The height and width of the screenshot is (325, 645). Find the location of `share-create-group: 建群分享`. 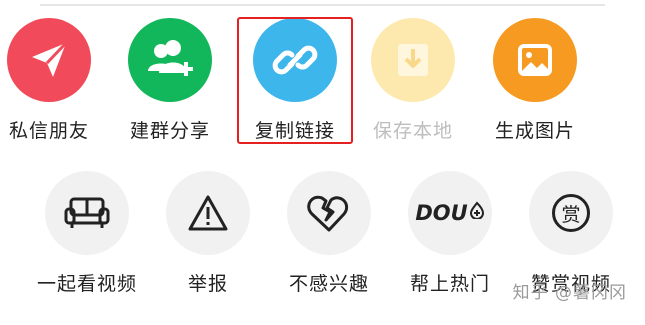

share-create-group: 建群分享 is located at coordinates (170, 80).